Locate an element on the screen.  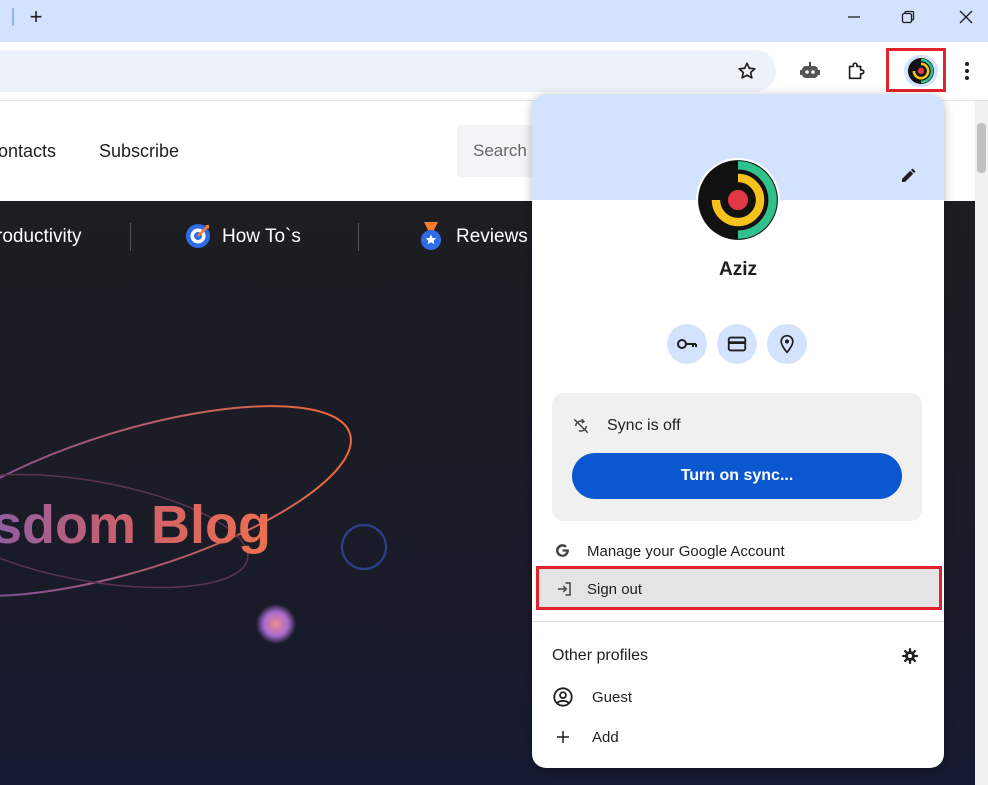
profile-button-highlight is located at coordinates (916, 70).